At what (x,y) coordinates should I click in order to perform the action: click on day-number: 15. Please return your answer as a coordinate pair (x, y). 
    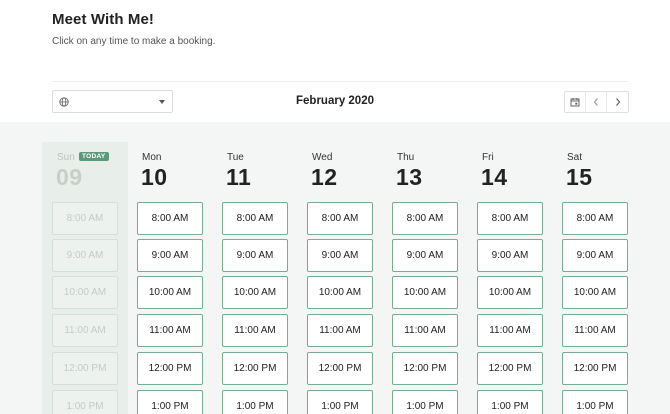
    Looking at the image, I should click on (579, 177).